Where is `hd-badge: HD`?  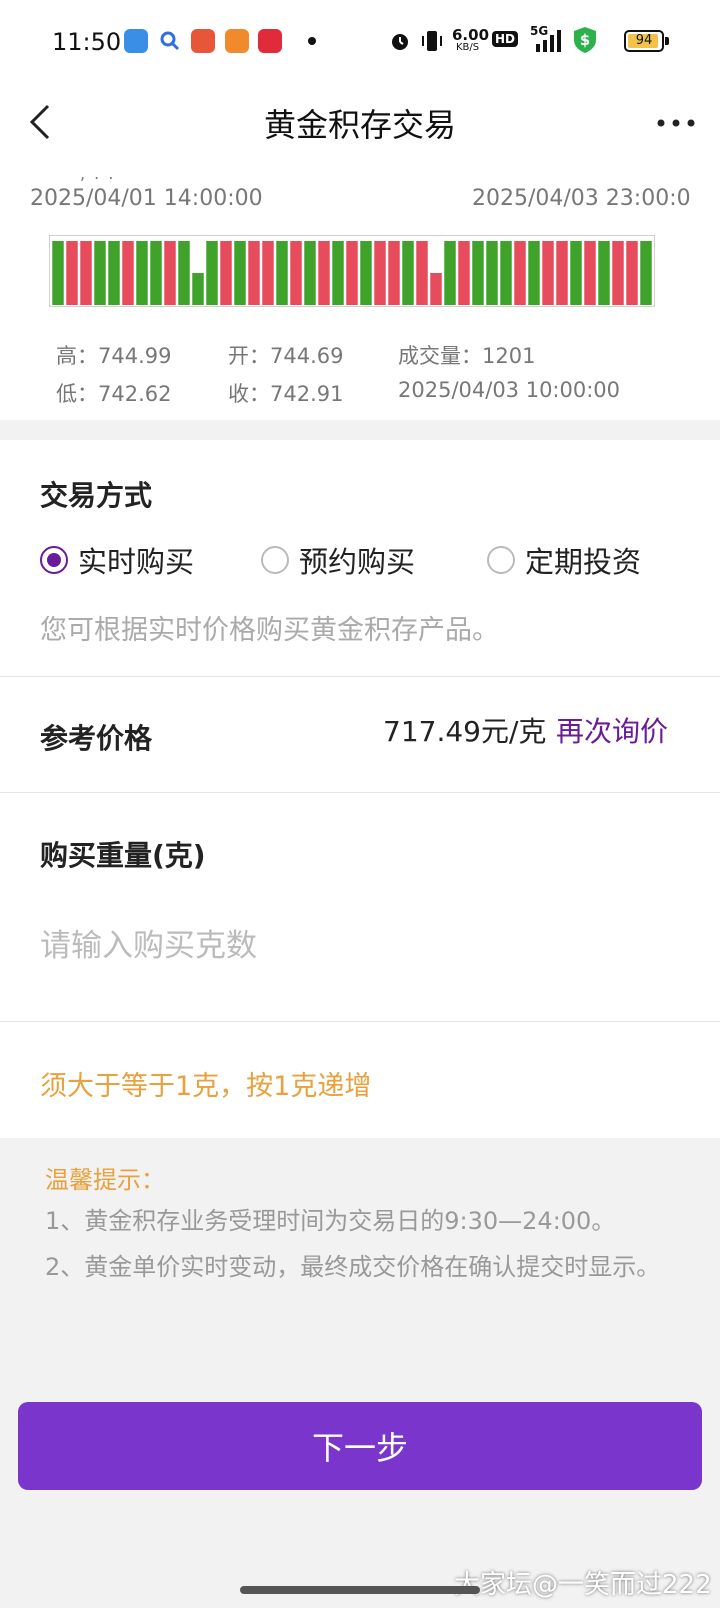 hd-badge: HD is located at coordinates (505, 39).